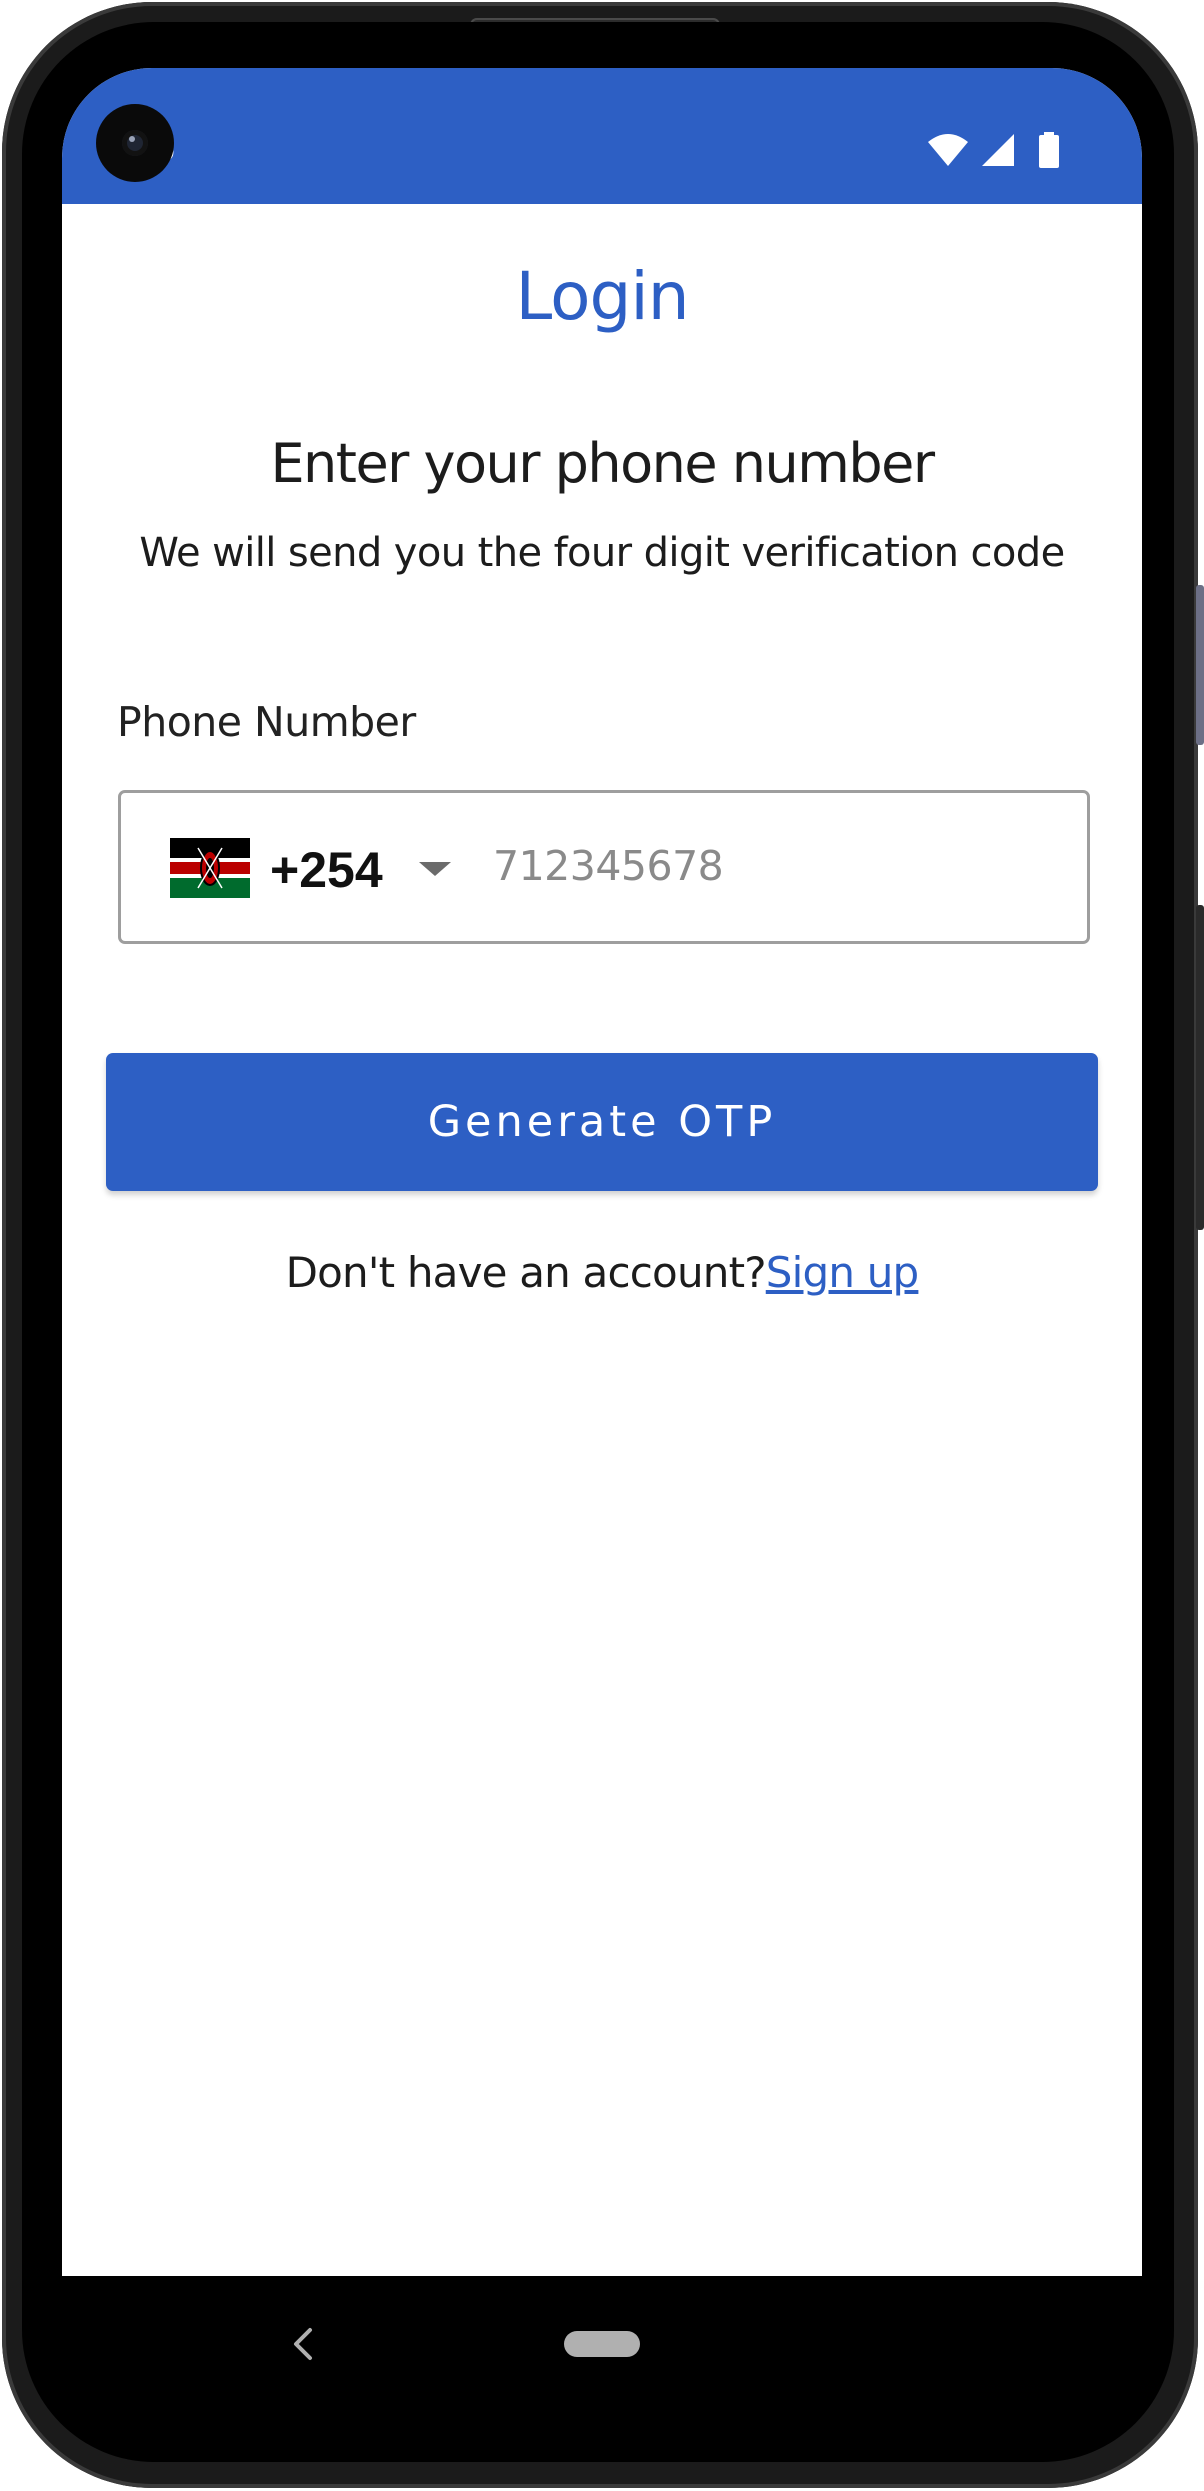 The height and width of the screenshot is (2491, 1204). What do you see at coordinates (842, 1272) in the screenshot?
I see `signup-link: Sign up` at bounding box center [842, 1272].